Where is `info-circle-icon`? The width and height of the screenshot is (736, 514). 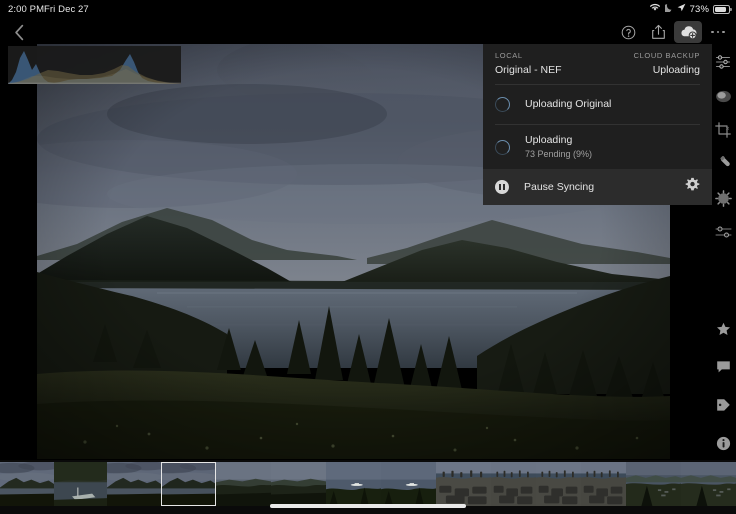
info-circle-icon is located at coordinates (723, 443).